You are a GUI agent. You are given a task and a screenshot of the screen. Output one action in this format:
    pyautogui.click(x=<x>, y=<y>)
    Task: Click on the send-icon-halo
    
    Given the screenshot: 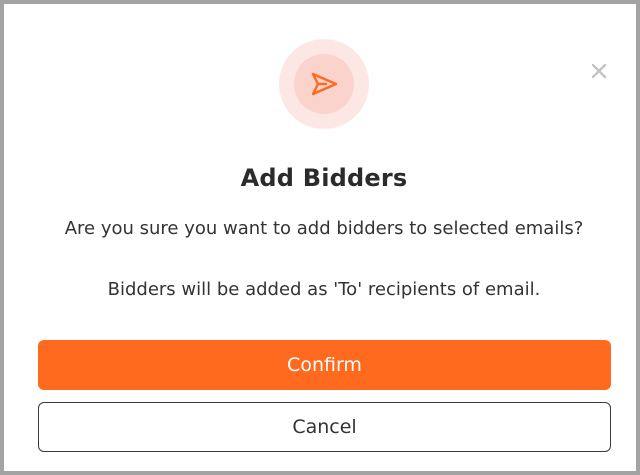 What is the action you would take?
    pyautogui.click(x=324, y=84)
    